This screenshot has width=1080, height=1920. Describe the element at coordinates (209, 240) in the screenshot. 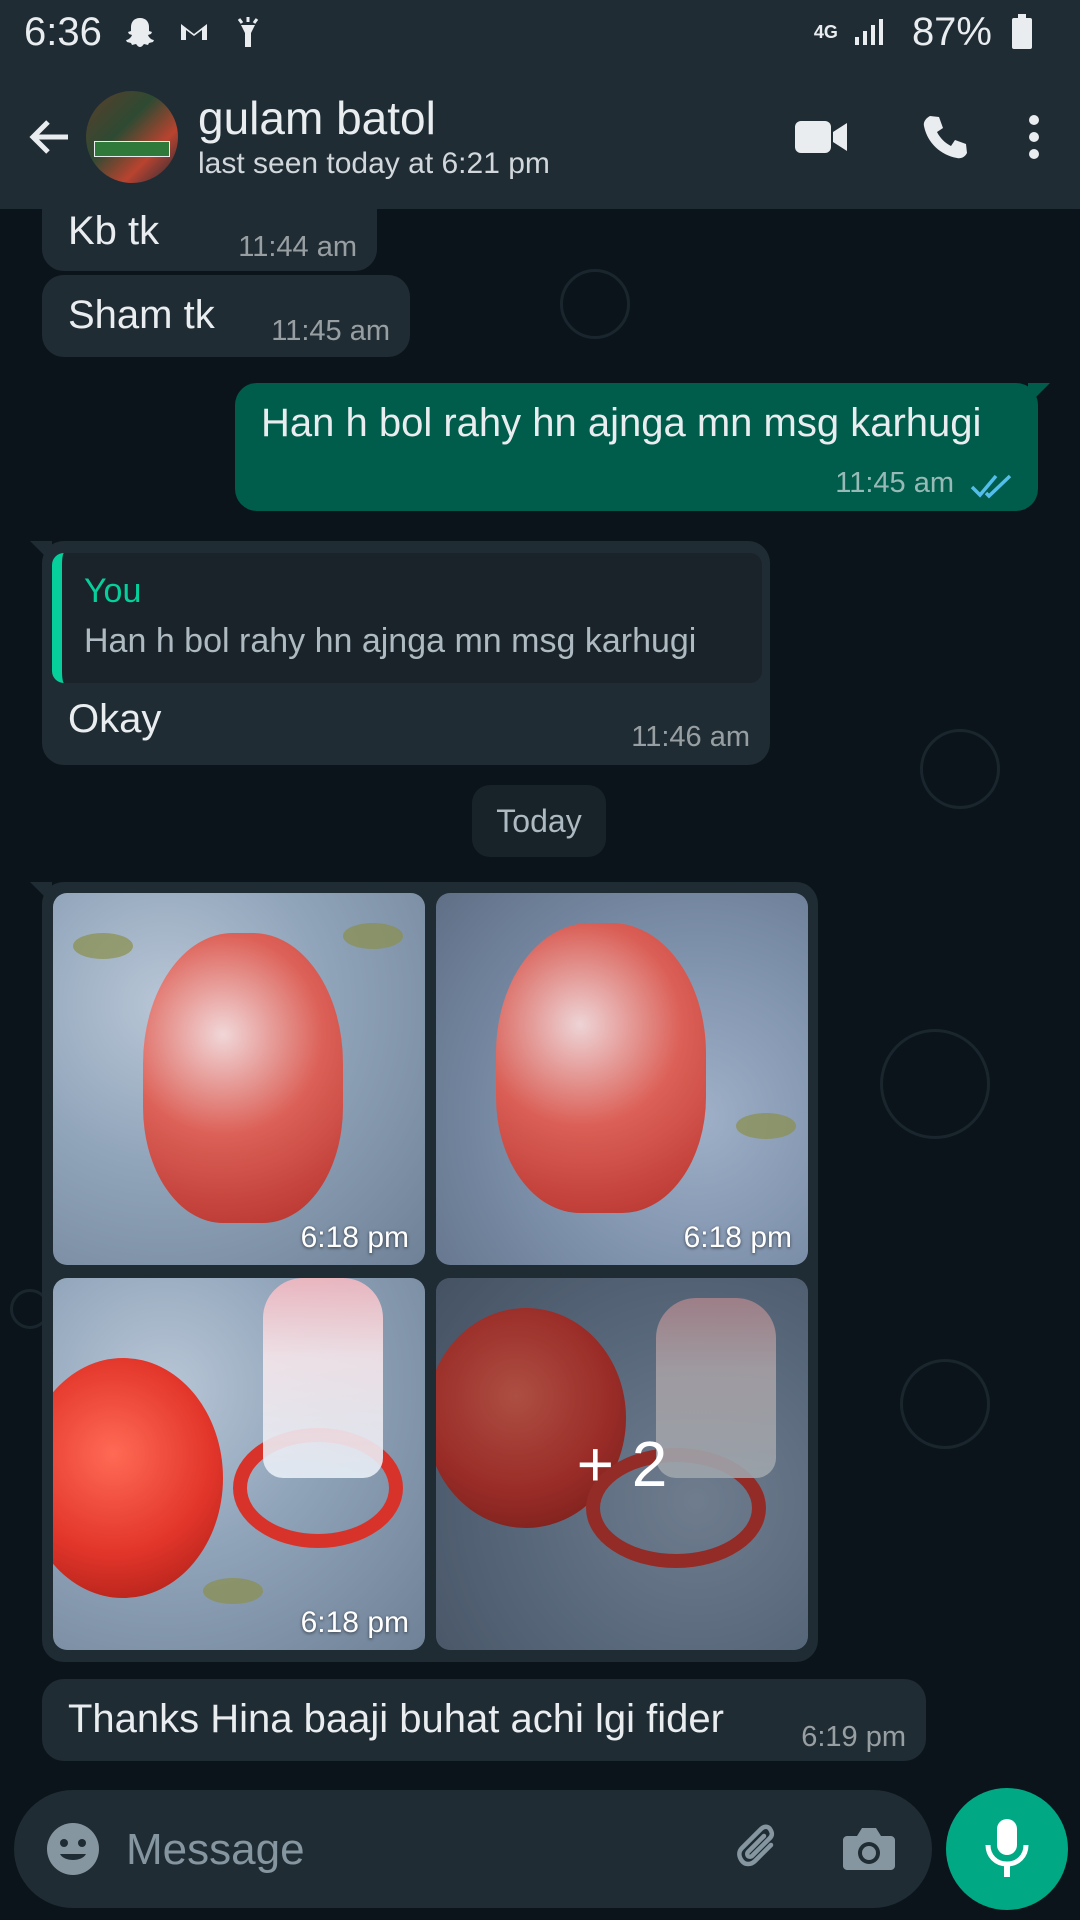

I see `message-bubble-incoming: Kb tk 11:44 am` at that location.